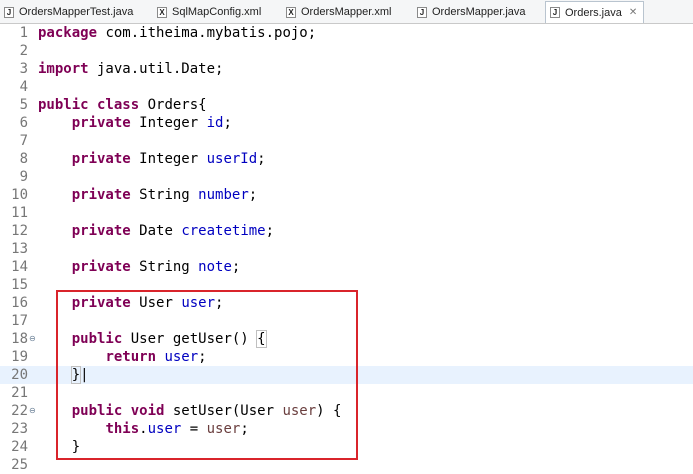 The width and height of the screenshot is (693, 474). What do you see at coordinates (19, 249) in the screenshot?
I see `line-number: 13` at bounding box center [19, 249].